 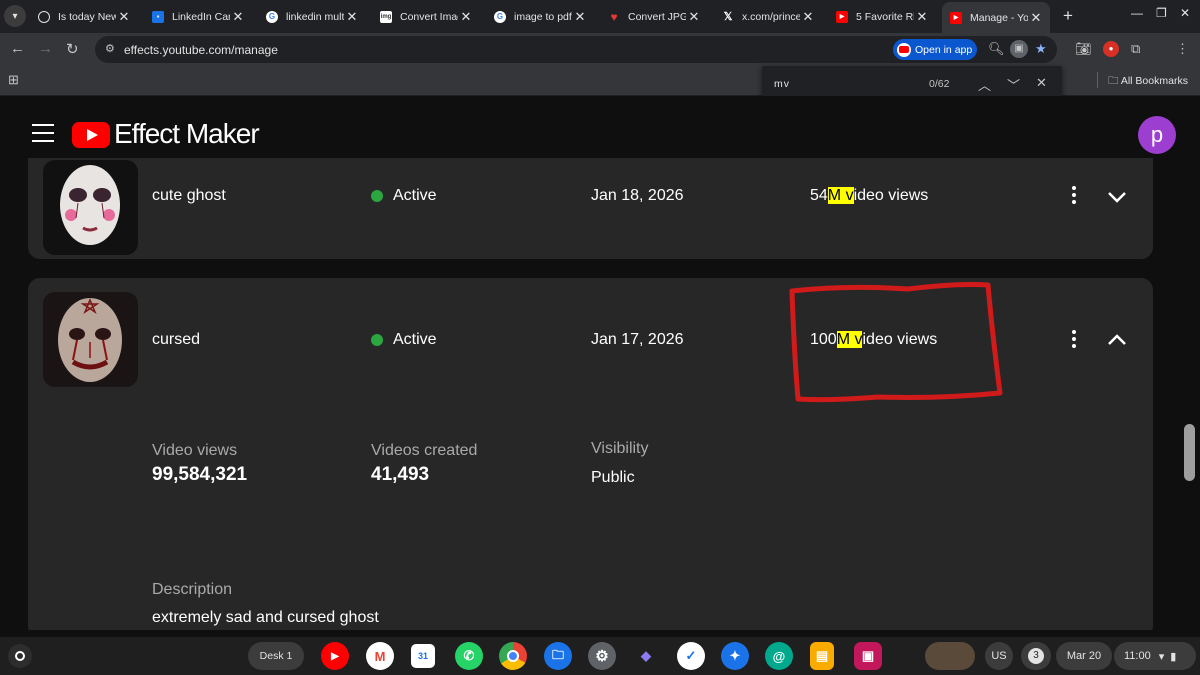 I want to click on avatar: p, so click(x=1157, y=135).